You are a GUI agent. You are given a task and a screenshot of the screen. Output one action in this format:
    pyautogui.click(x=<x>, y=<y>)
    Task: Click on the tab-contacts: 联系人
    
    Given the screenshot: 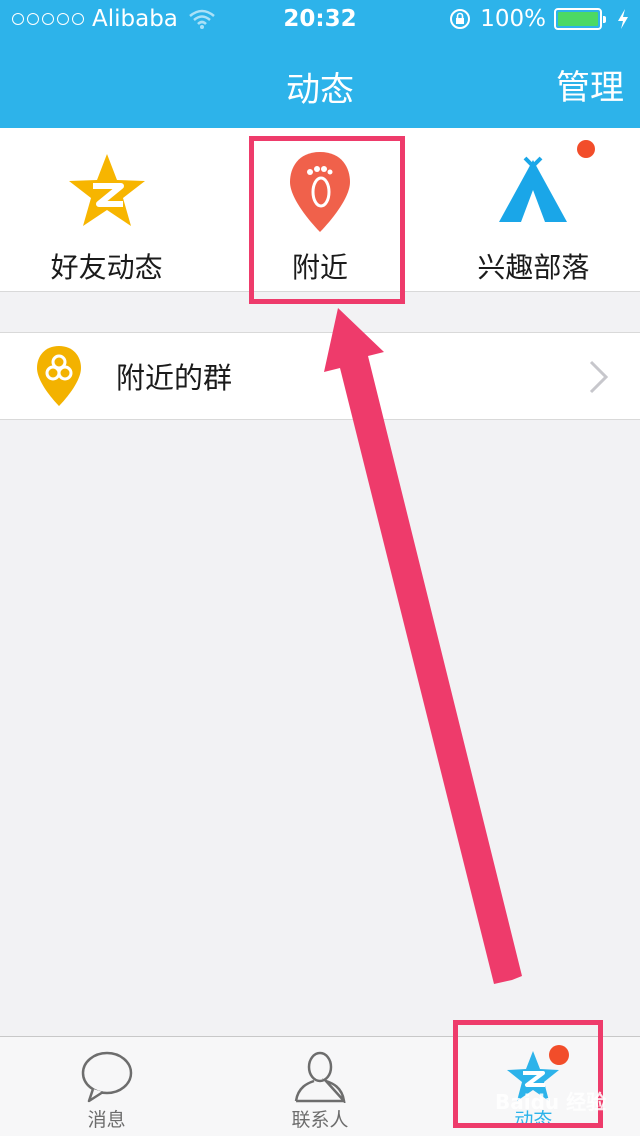 What is the action you would take?
    pyautogui.click(x=319, y=1086)
    